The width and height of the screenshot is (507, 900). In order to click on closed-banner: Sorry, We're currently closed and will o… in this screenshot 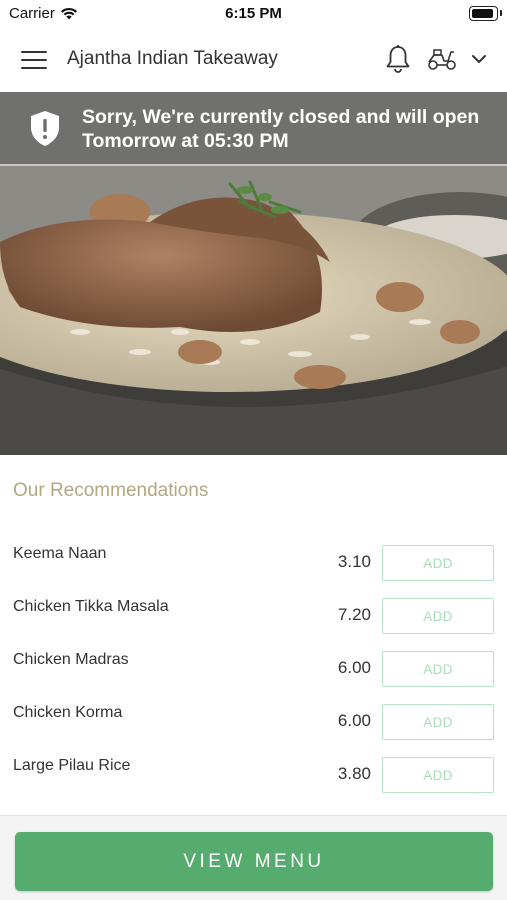, I will do `click(253, 129)`.